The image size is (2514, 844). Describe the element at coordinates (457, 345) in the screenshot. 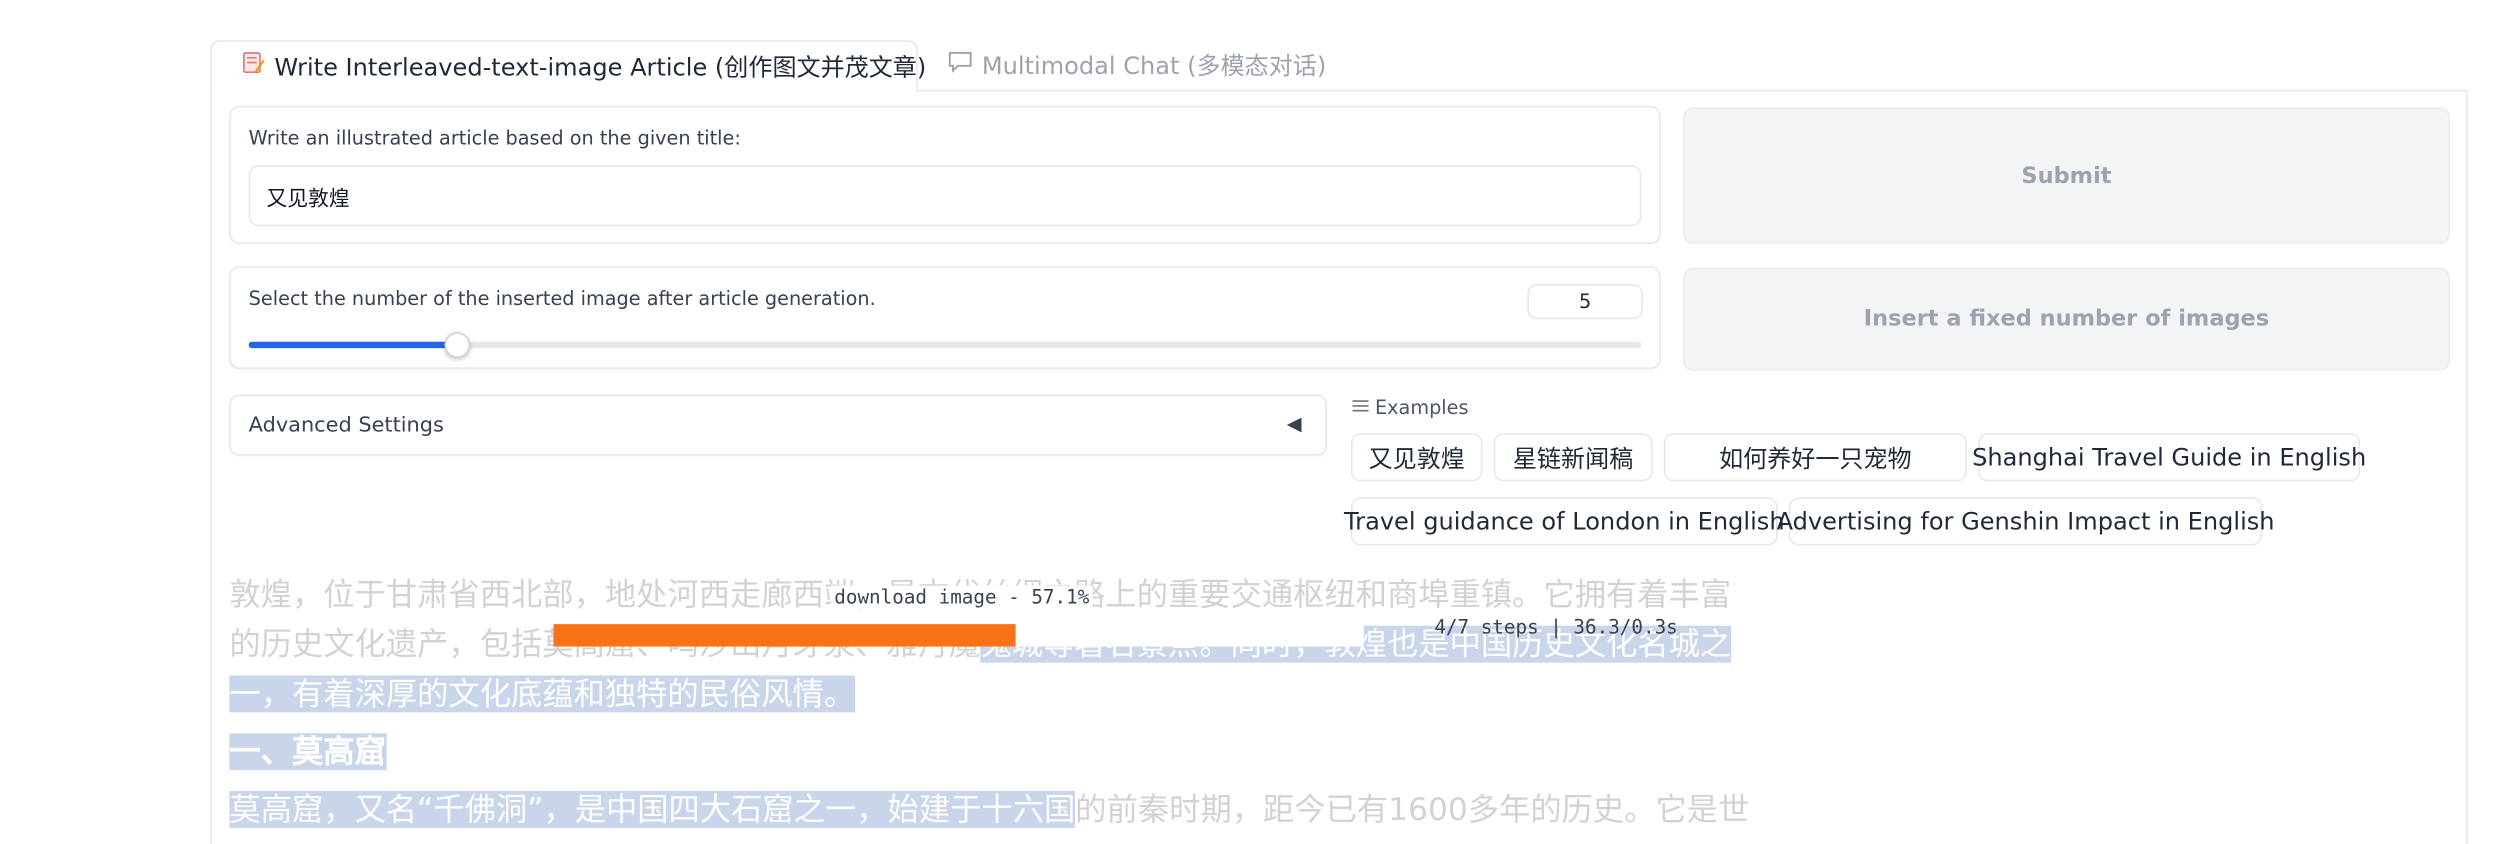

I see `image-count-slider-thumb` at that location.